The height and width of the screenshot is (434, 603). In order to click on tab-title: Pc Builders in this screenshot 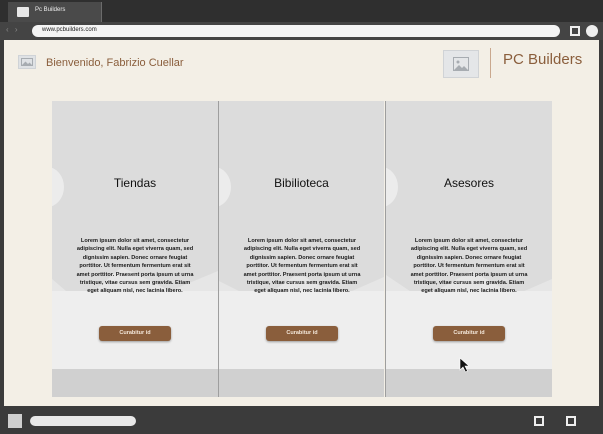, I will do `click(50, 10)`.